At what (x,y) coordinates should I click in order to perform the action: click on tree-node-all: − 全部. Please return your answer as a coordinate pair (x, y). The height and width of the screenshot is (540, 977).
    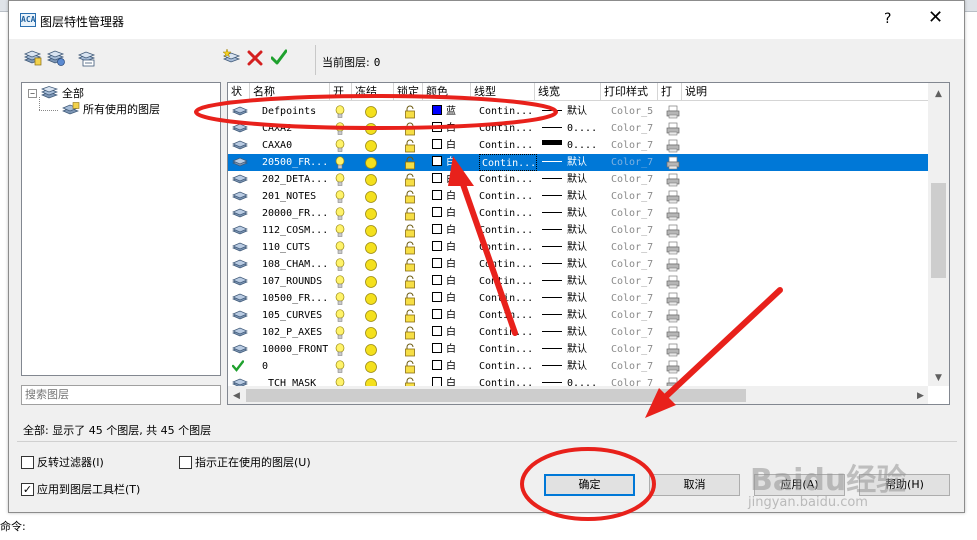
    Looking at the image, I should click on (56, 93).